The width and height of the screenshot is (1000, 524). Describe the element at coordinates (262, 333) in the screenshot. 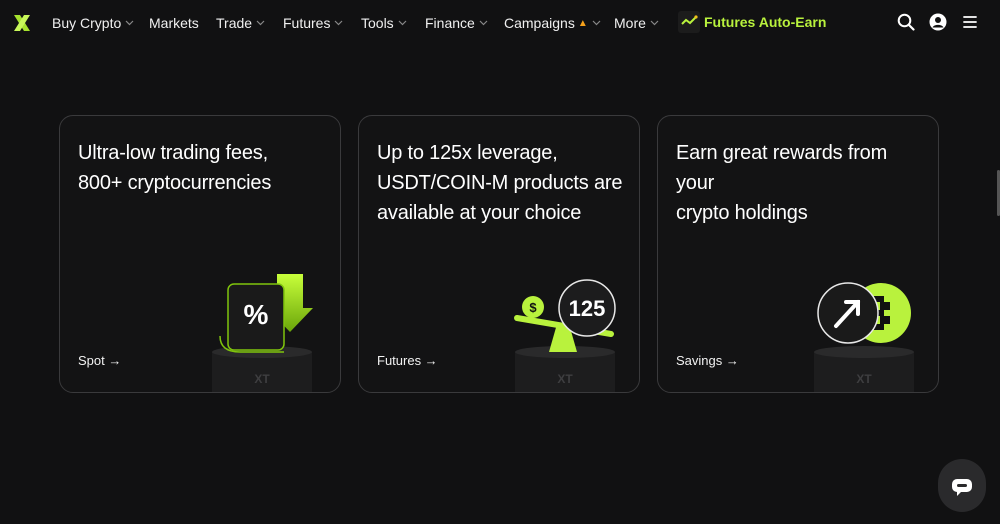

I see `percent-illustration: % XT` at that location.